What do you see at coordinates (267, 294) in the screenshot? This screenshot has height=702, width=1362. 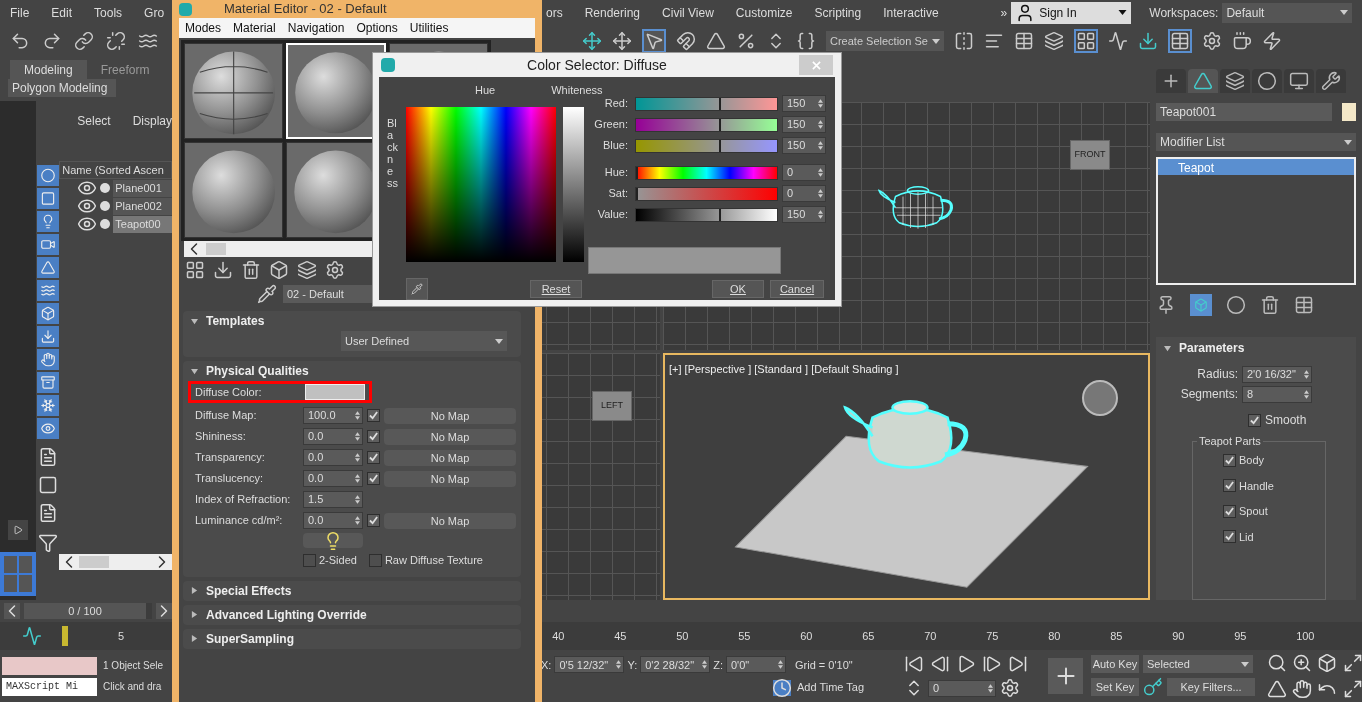 I see `eyedropper-icon` at bounding box center [267, 294].